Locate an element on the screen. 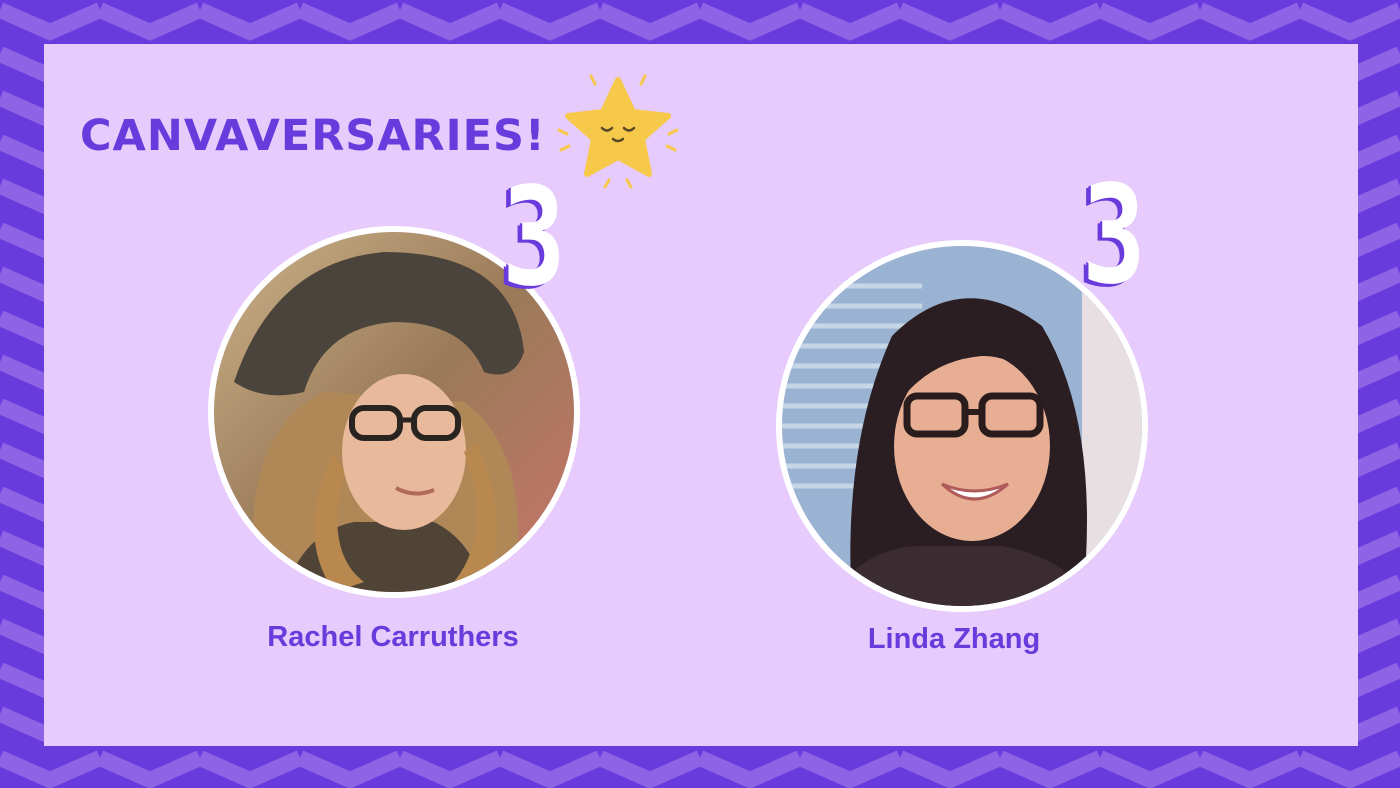  person-name: Linda Zhang is located at coordinates (954, 639).